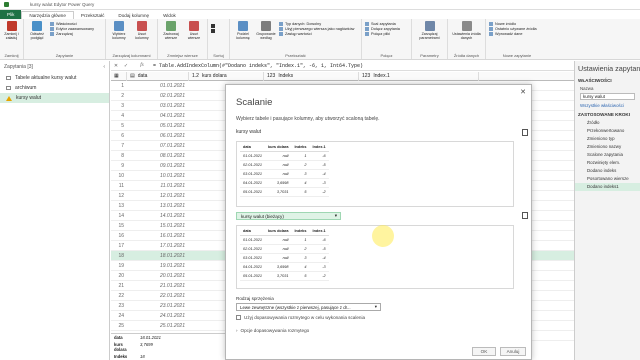 This screenshot has width=640, height=360. I want to click on query-item: Tabele aktualne kursy walut, so click(54, 78).